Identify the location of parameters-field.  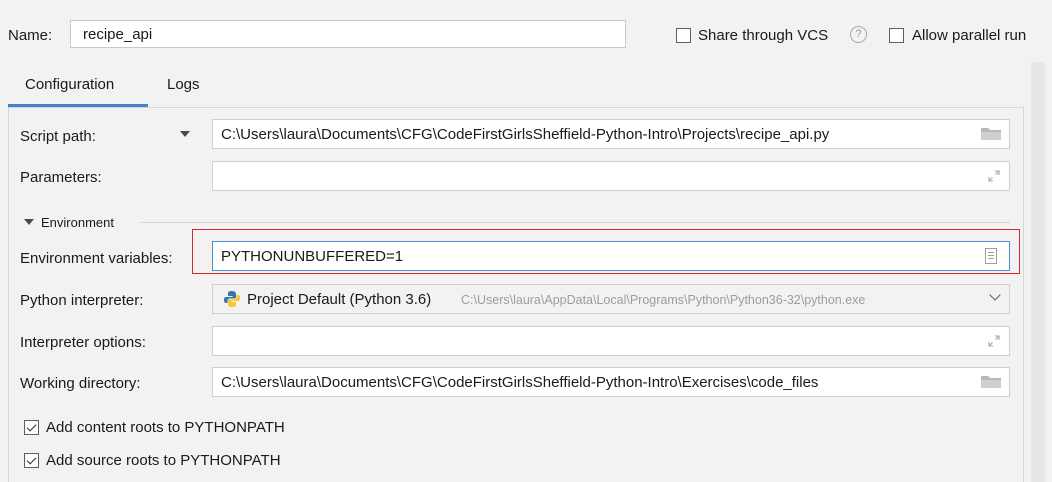
(611, 176).